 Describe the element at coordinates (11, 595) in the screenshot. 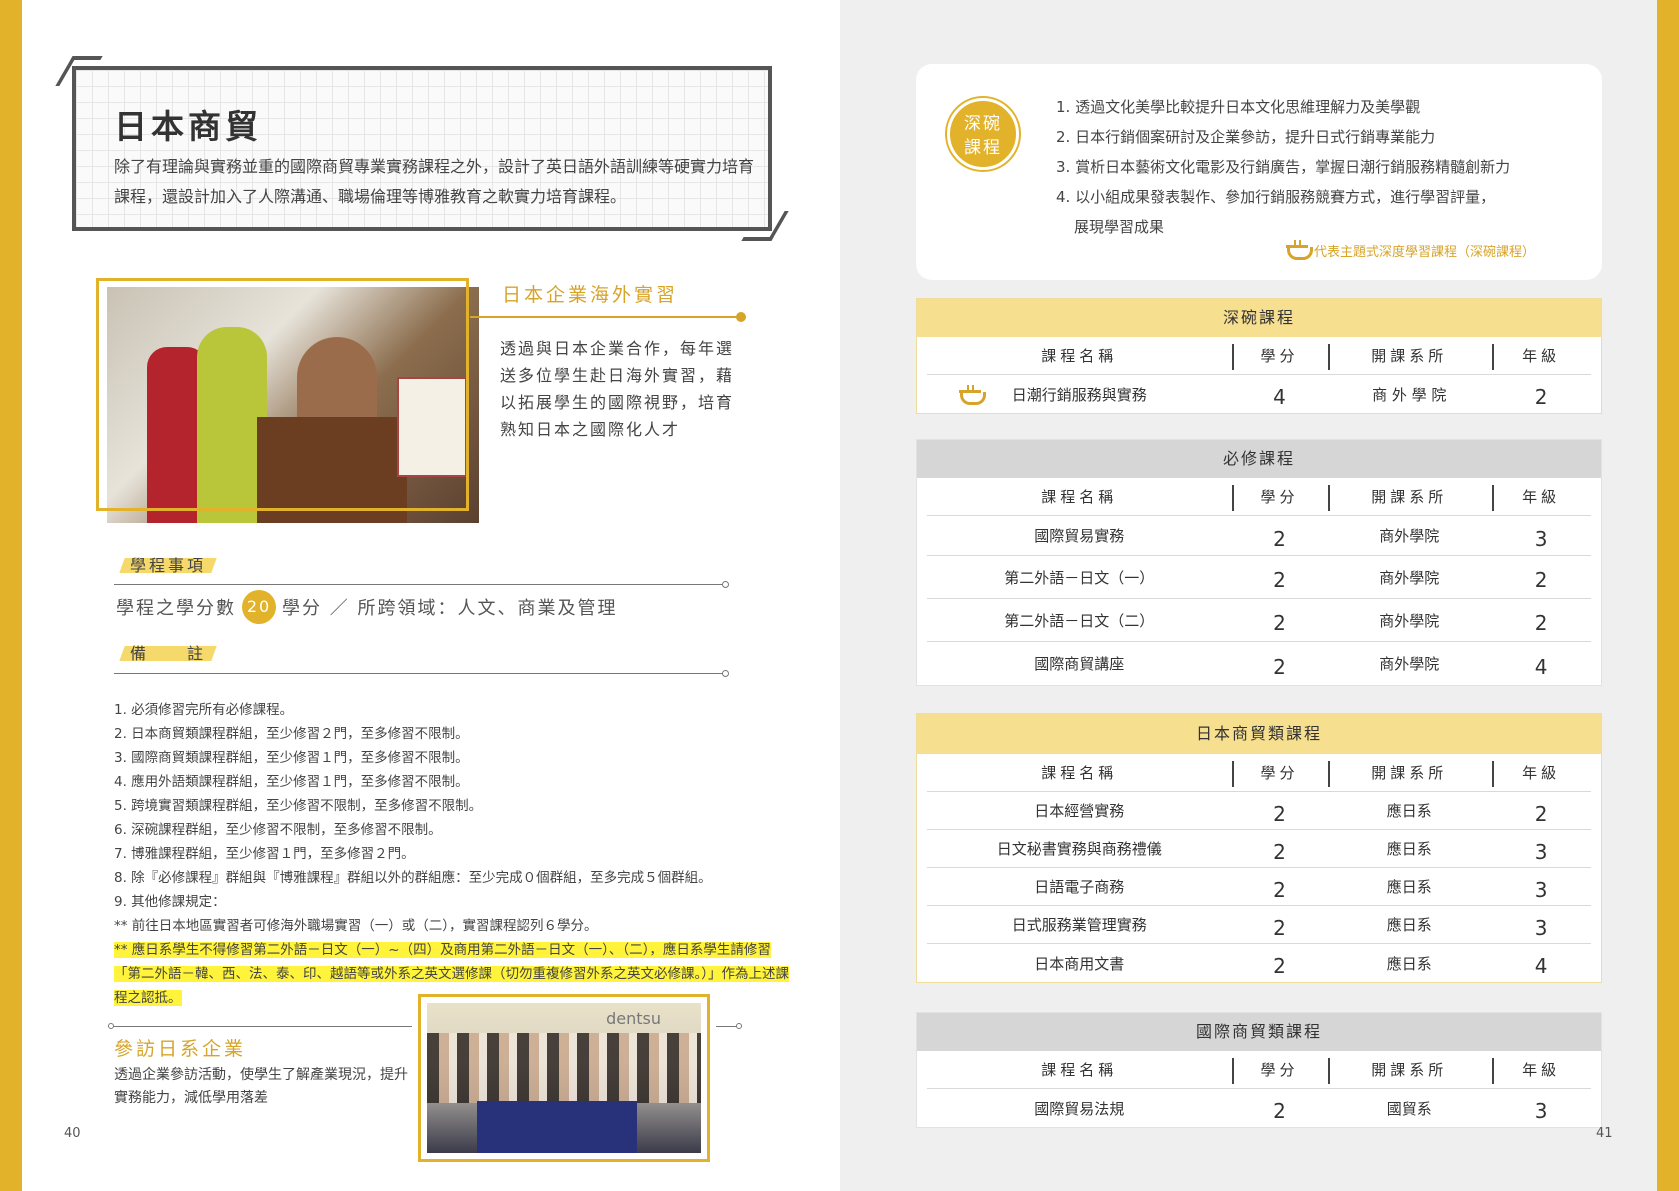

I see `left-edge-bar` at that location.